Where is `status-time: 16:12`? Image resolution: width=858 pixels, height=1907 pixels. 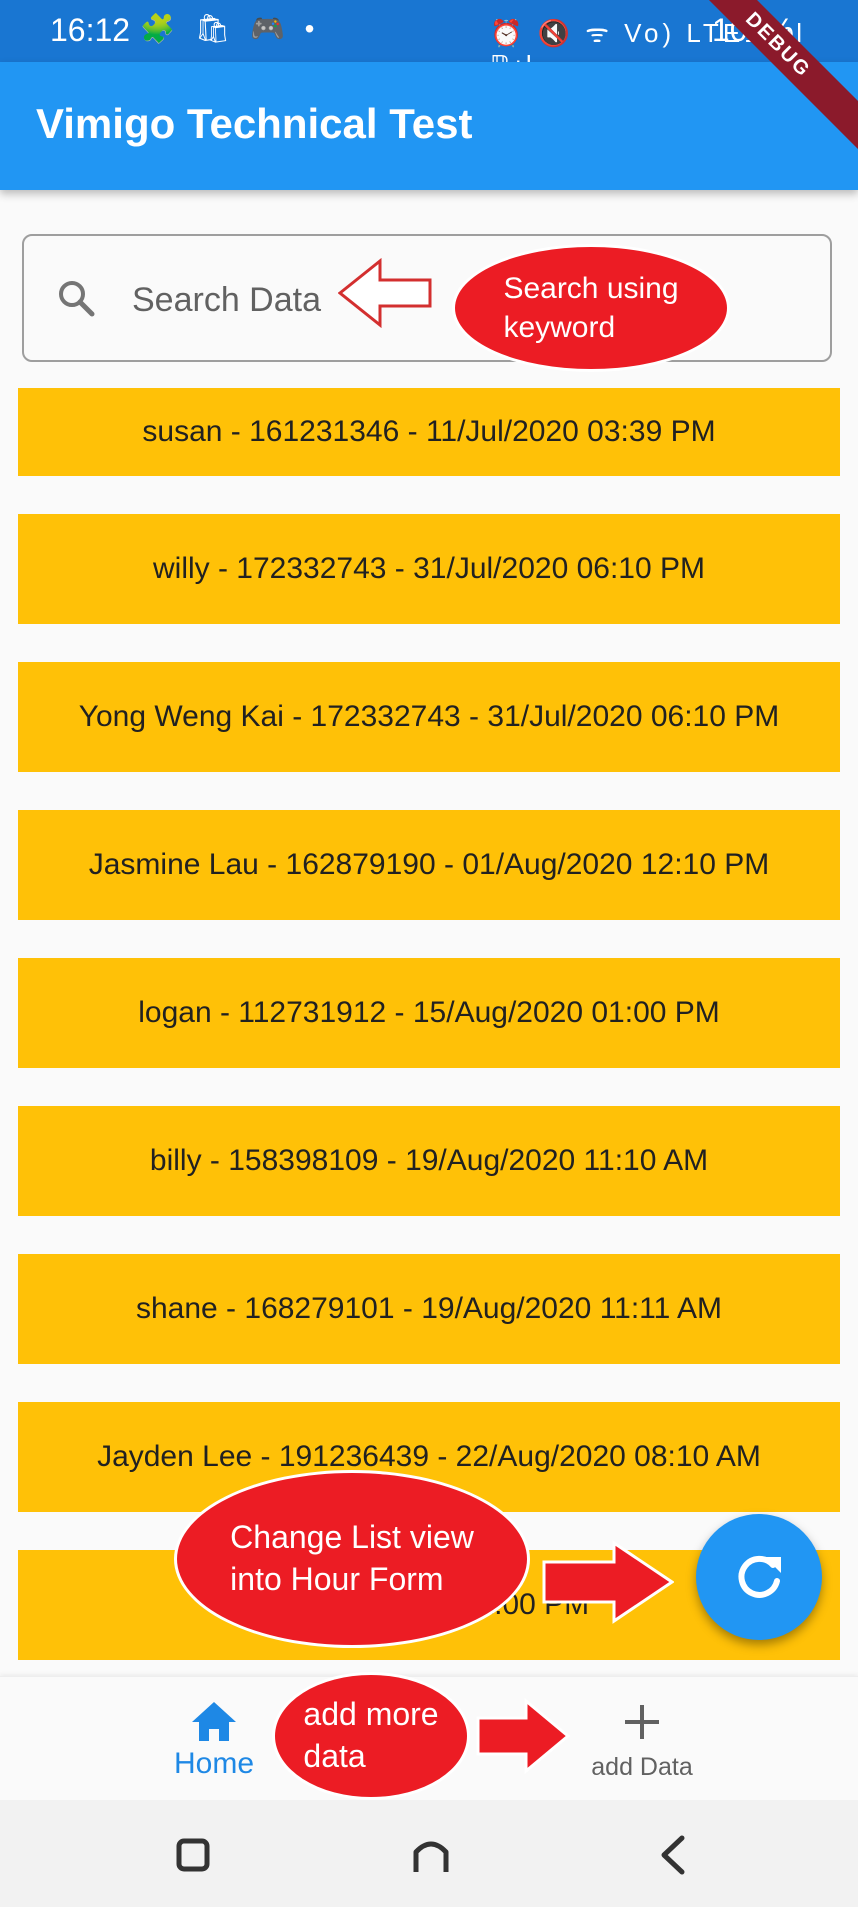 status-time: 16:12 is located at coordinates (90, 30).